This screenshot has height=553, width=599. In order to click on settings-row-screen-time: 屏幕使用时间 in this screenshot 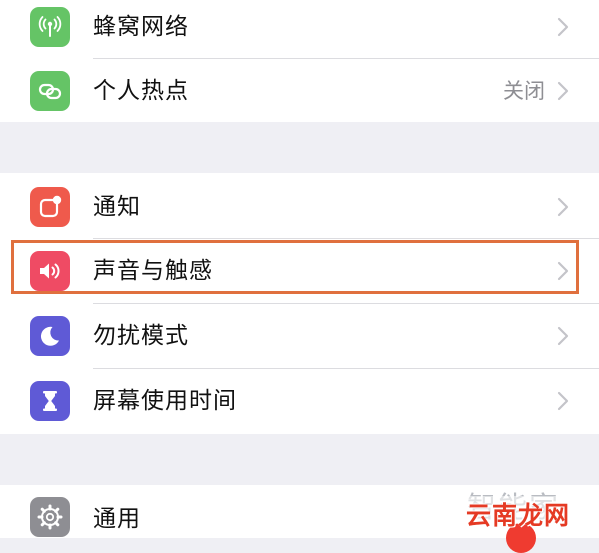, I will do `click(299, 401)`.